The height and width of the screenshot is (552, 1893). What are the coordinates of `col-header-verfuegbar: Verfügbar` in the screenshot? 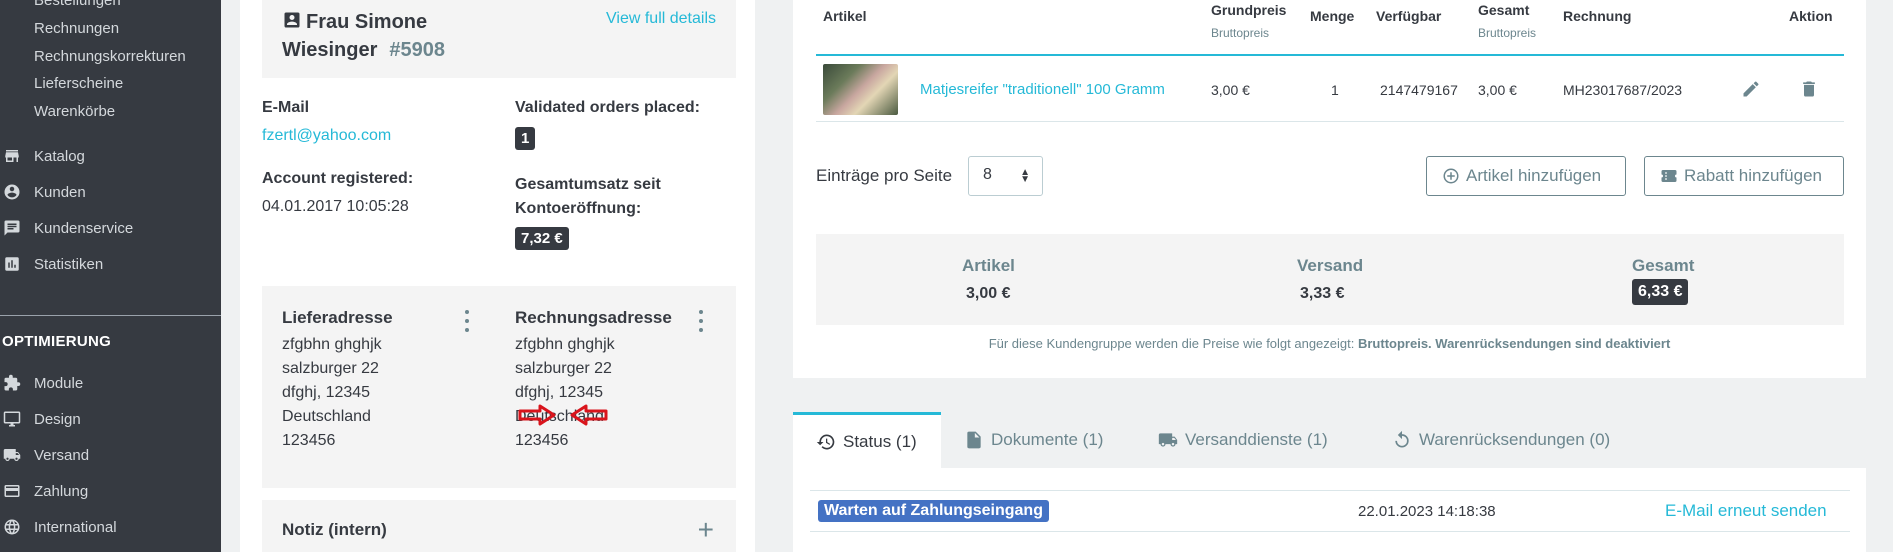 It's located at (1409, 16).